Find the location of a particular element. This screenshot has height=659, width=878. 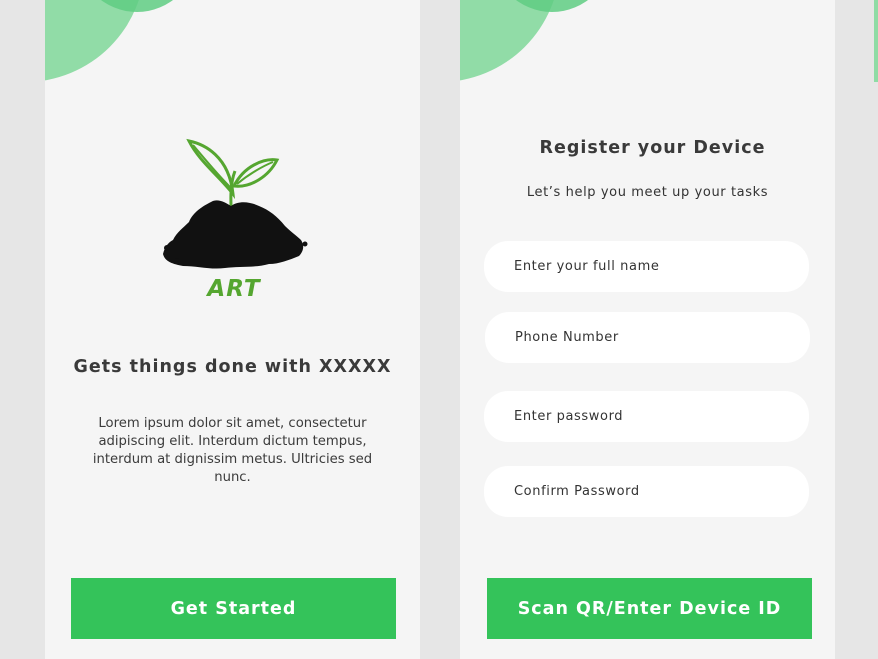

logo-text: ART is located at coordinates (234, 289).